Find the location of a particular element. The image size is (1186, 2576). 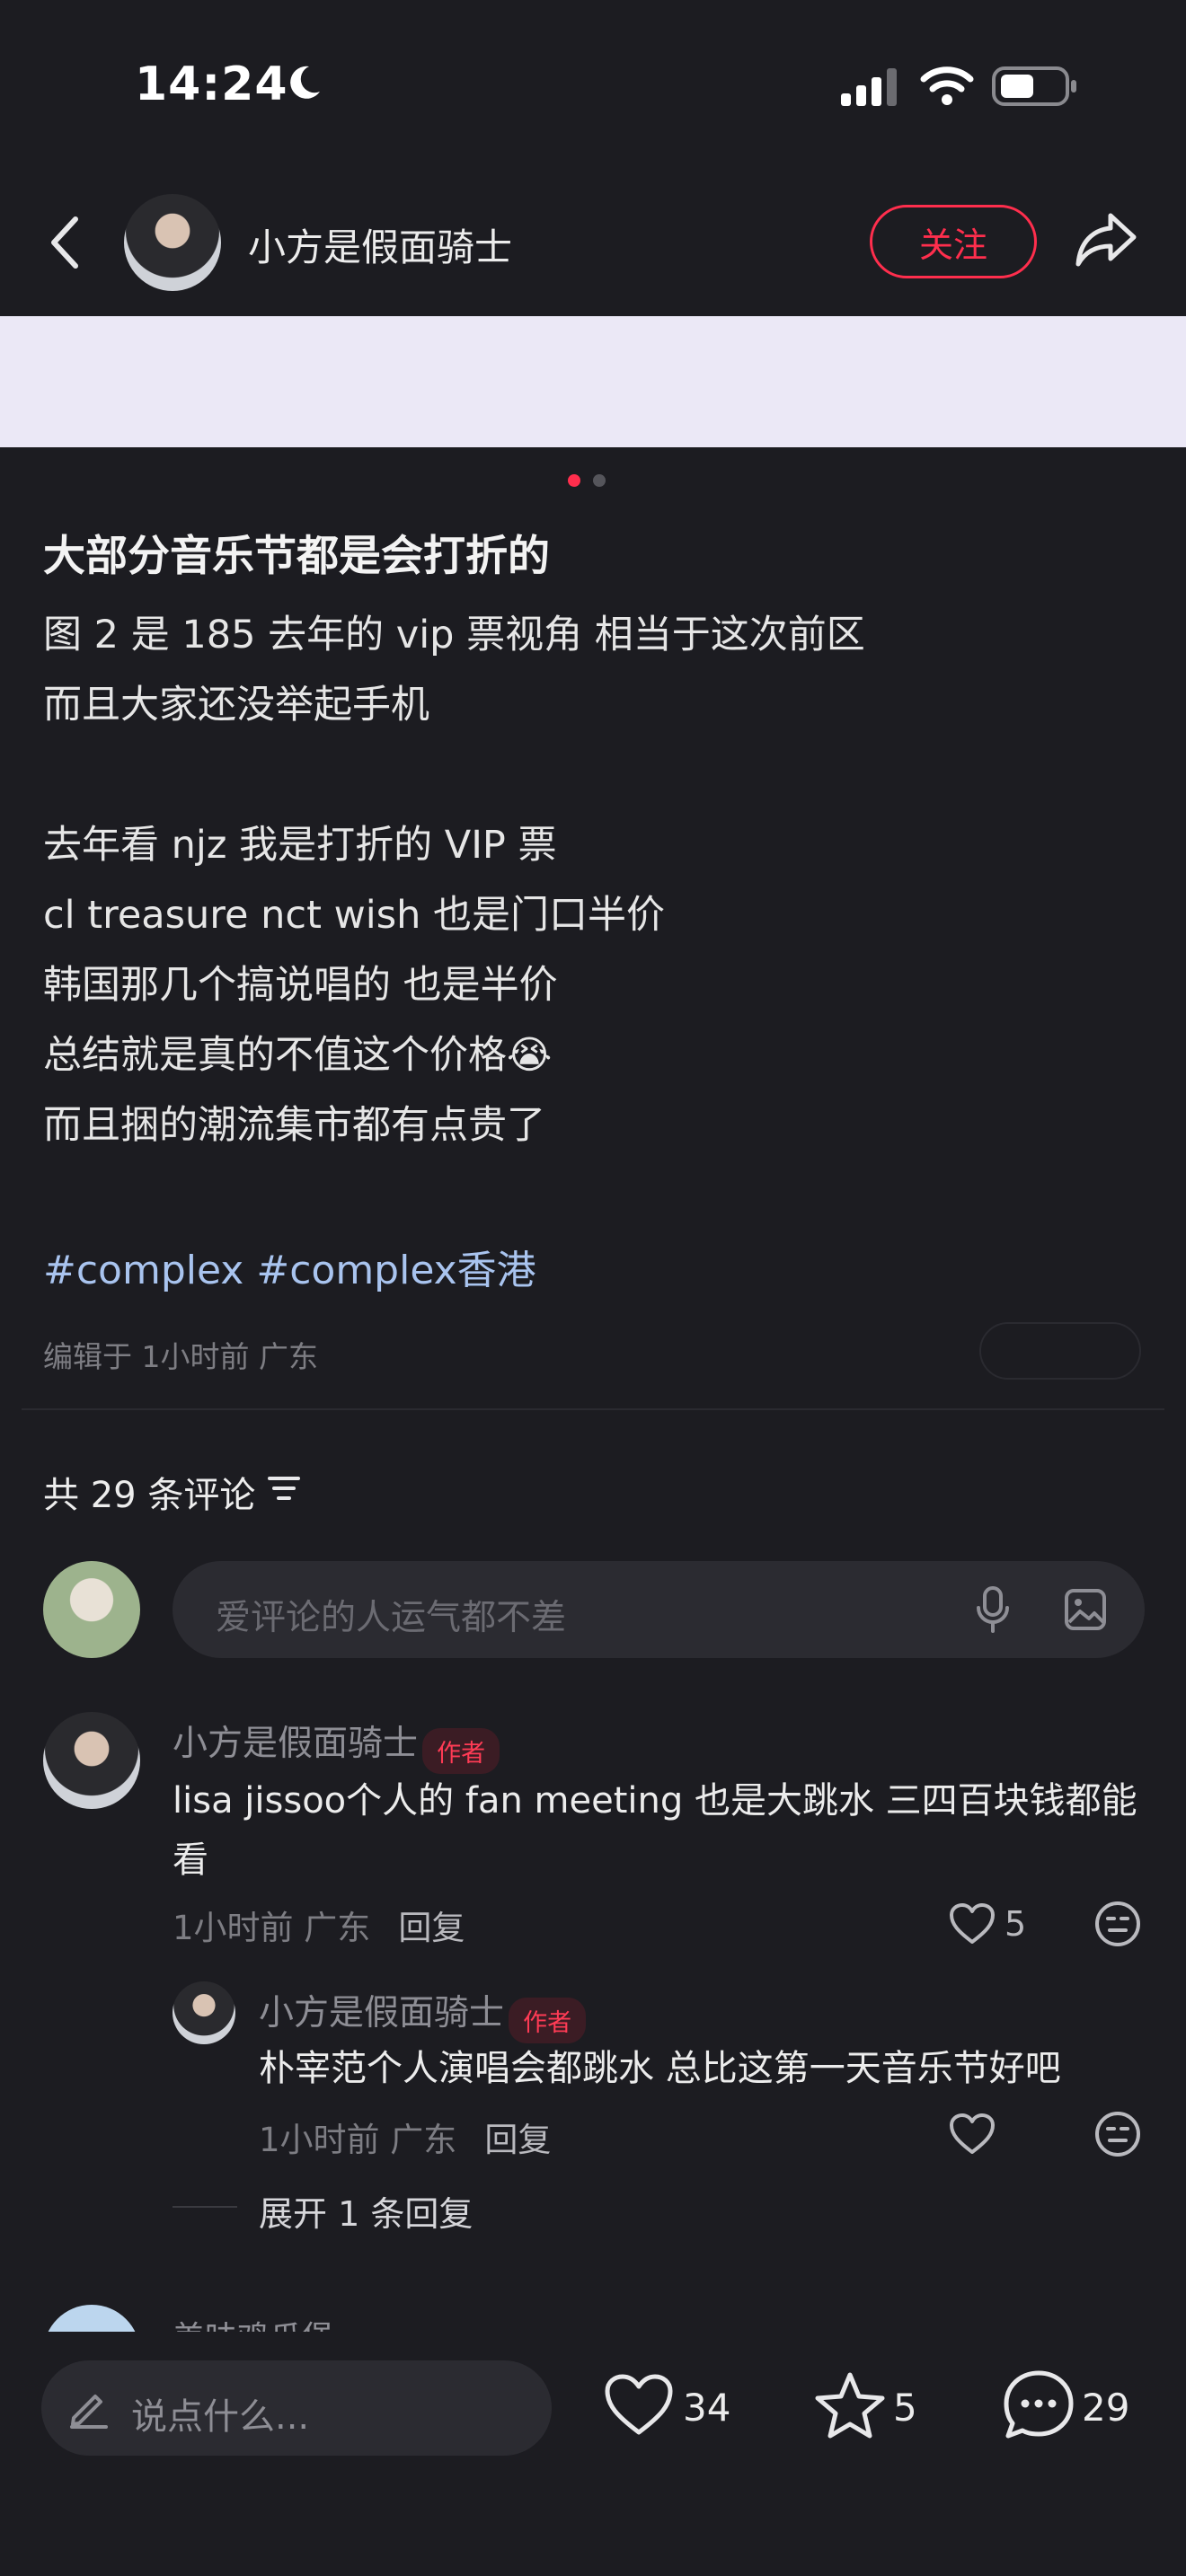

comment-avatar is located at coordinates (91, 1760).